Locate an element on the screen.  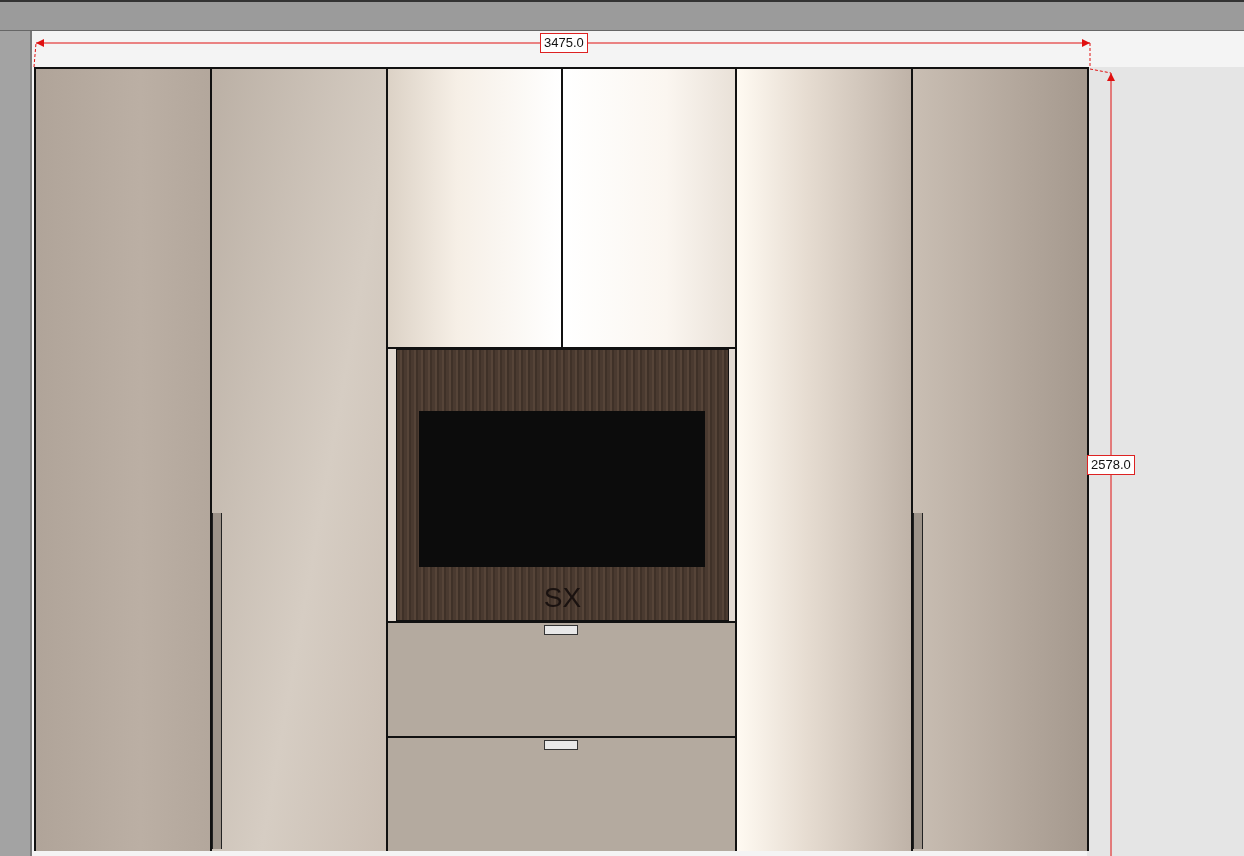
panel-label: SX is located at coordinates (562, 598).